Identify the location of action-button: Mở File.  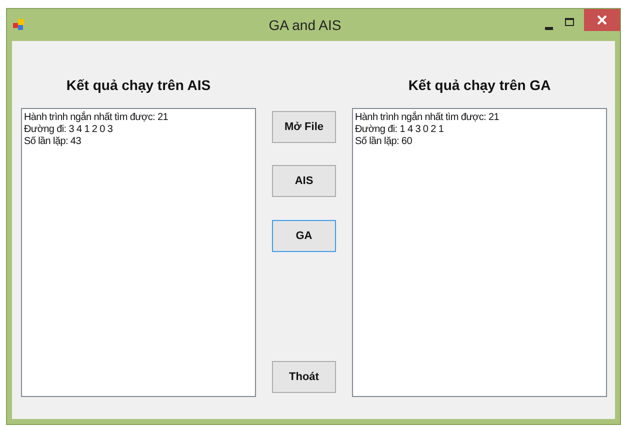
(304, 127).